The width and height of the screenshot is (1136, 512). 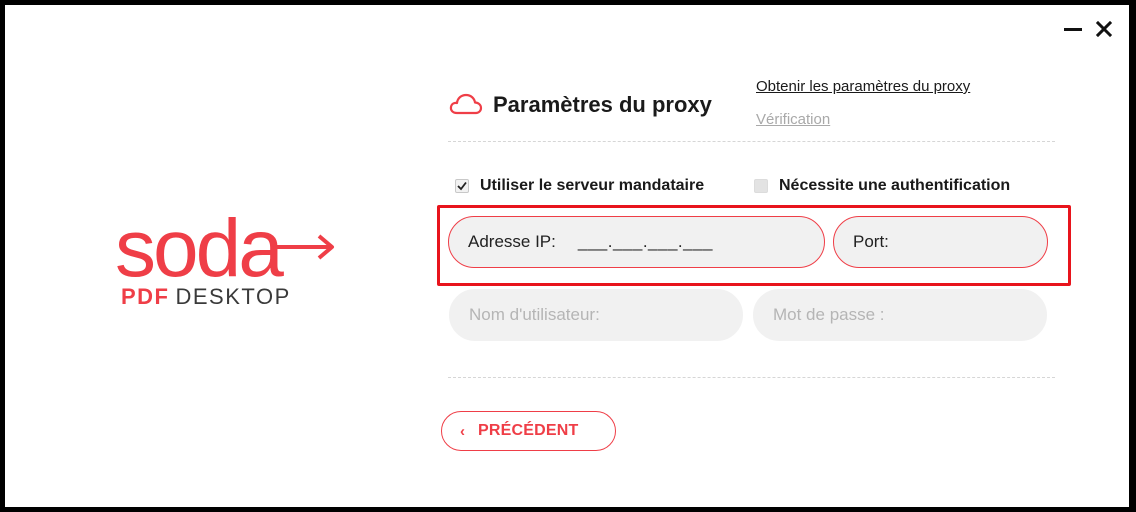 I want to click on require-auth-label: Nécessite une authentification, so click(x=895, y=185).